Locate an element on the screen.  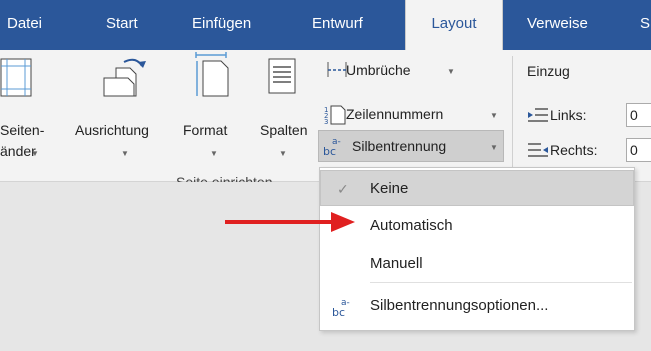
menu-item-manuell-label: Manuell is located at coordinates (396, 263).